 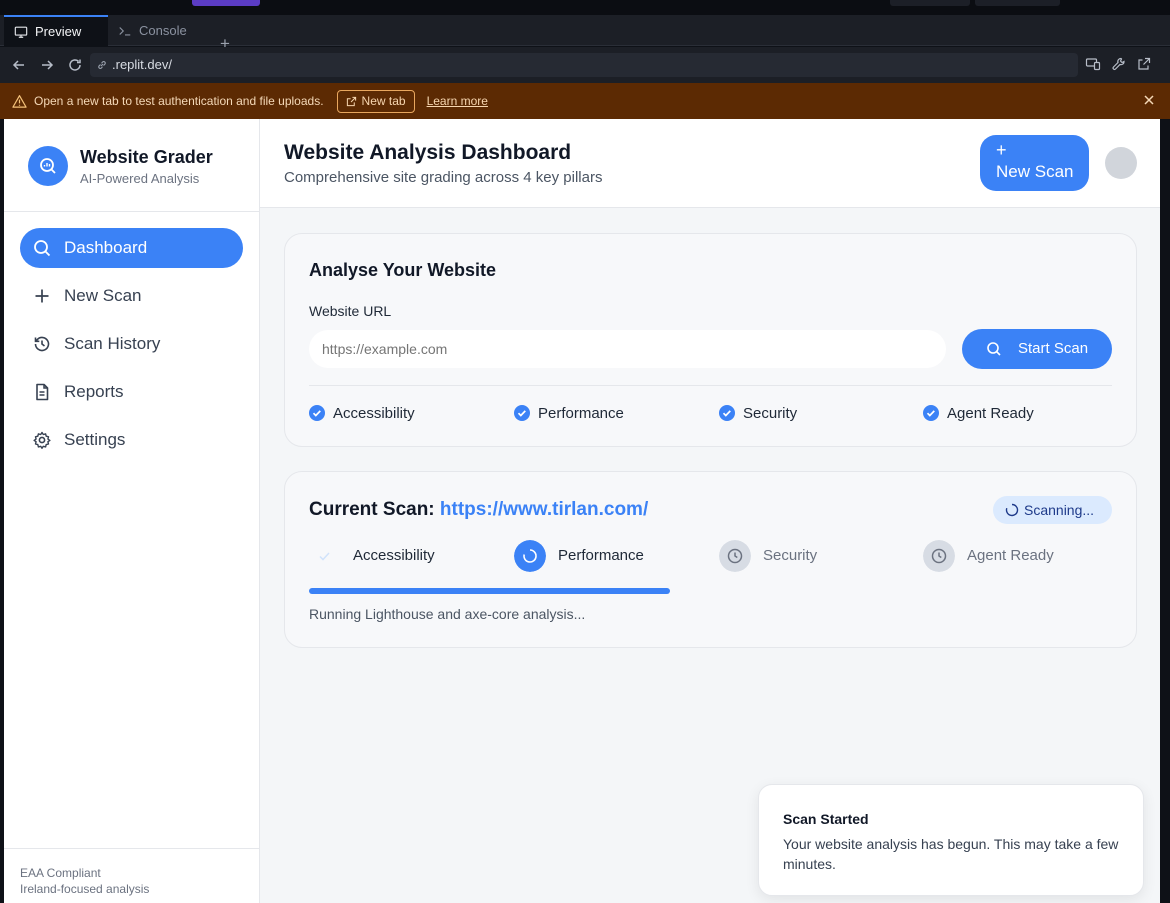 What do you see at coordinates (372, 509) in the screenshot?
I see `current-scan-prefix: Current Scan:` at bounding box center [372, 509].